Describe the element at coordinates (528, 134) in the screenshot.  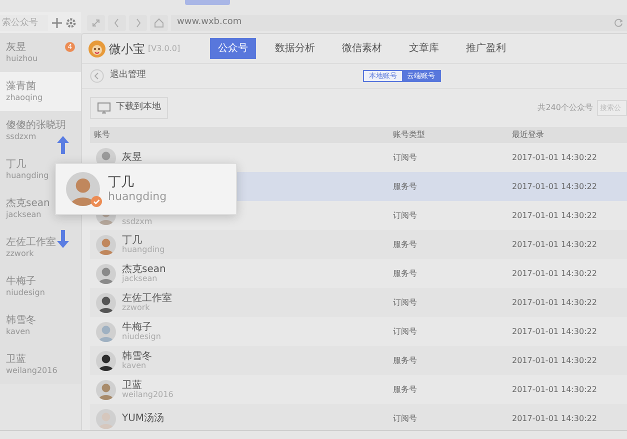
I see `column-header: 最近登录` at that location.